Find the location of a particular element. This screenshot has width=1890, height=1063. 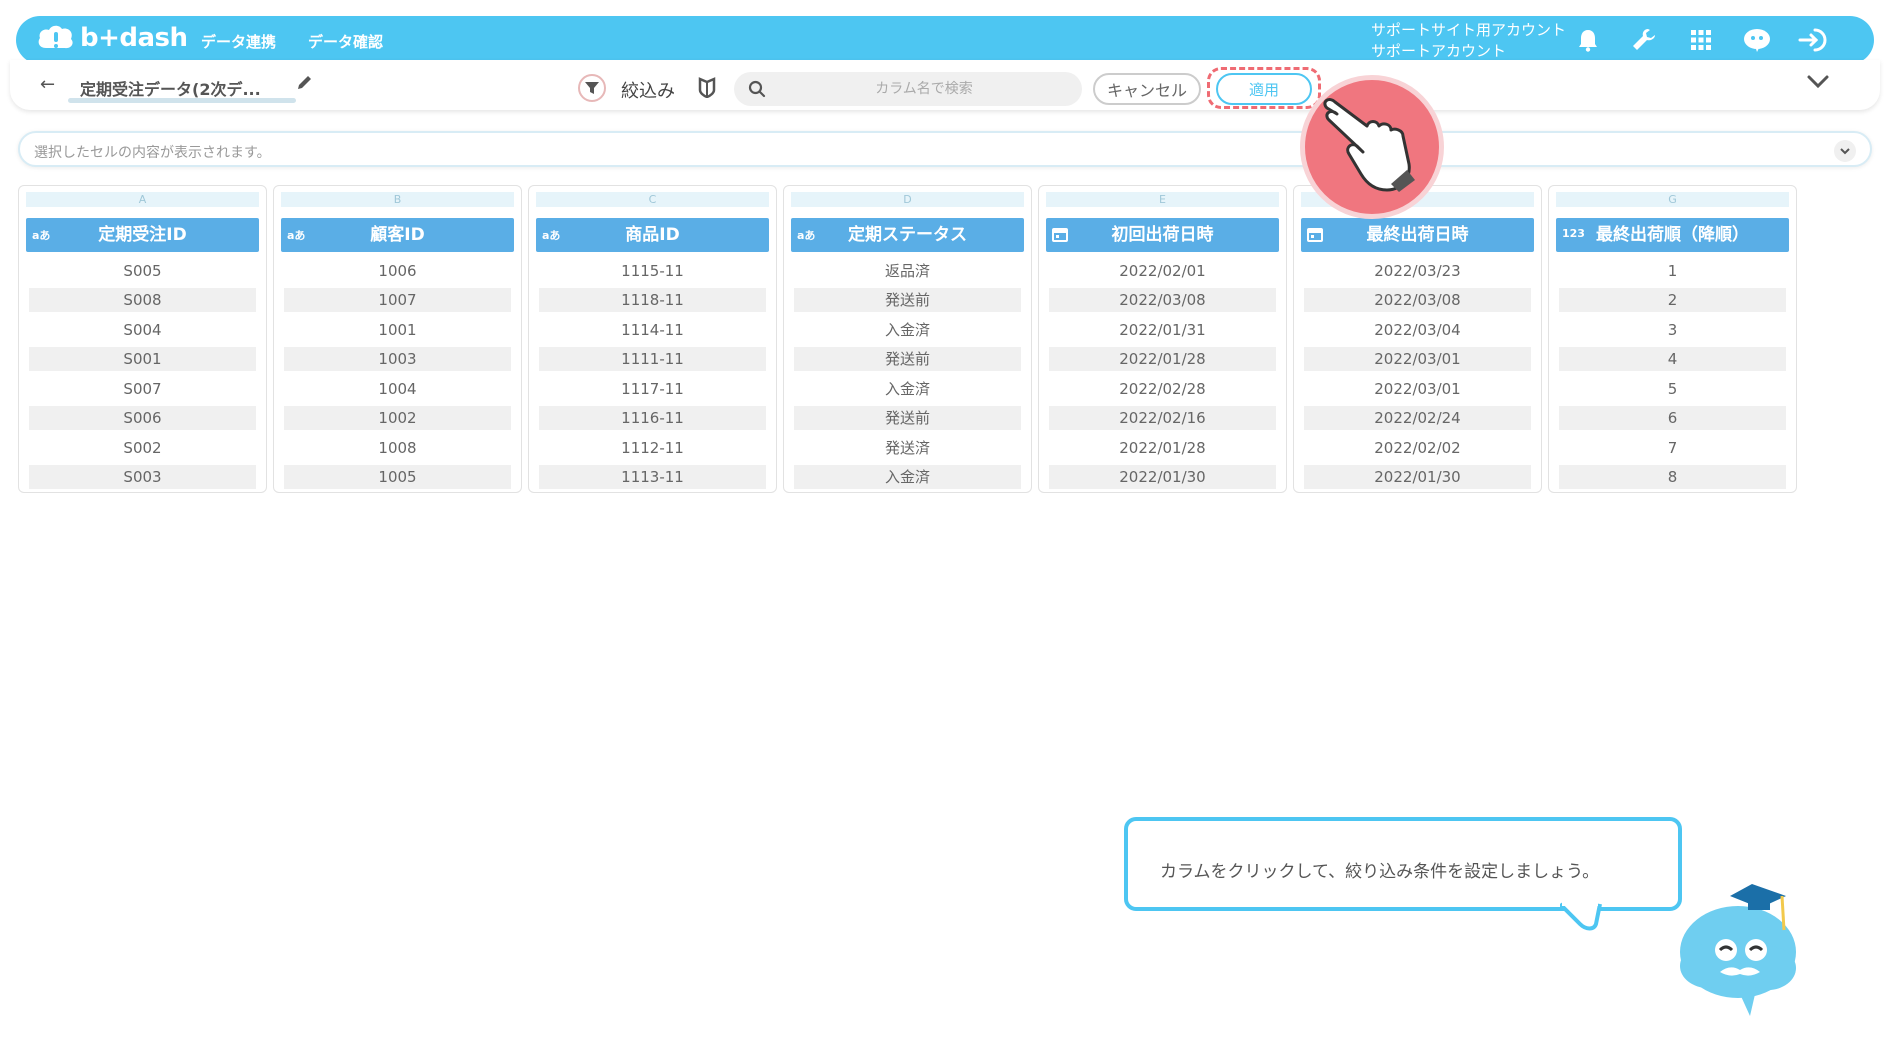

table-cell: 2022/03/23 is located at coordinates (1417, 271).